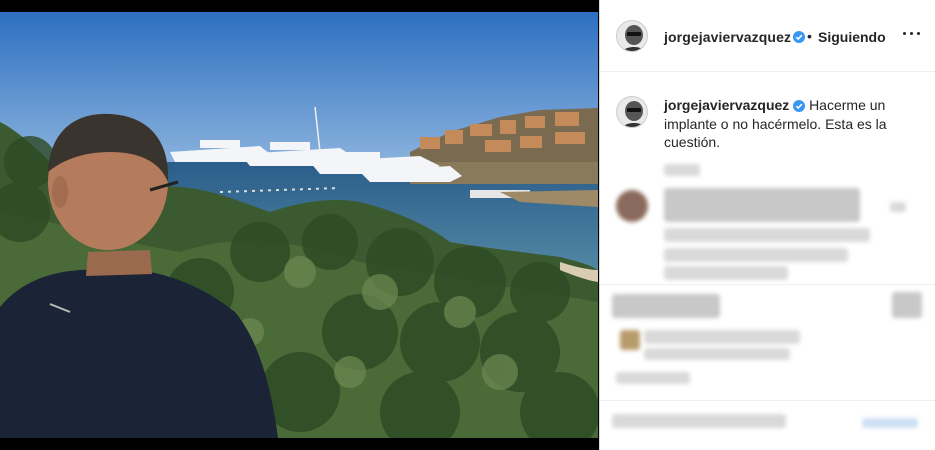  What do you see at coordinates (699, 421) in the screenshot?
I see `blurred-comment-input` at bounding box center [699, 421].